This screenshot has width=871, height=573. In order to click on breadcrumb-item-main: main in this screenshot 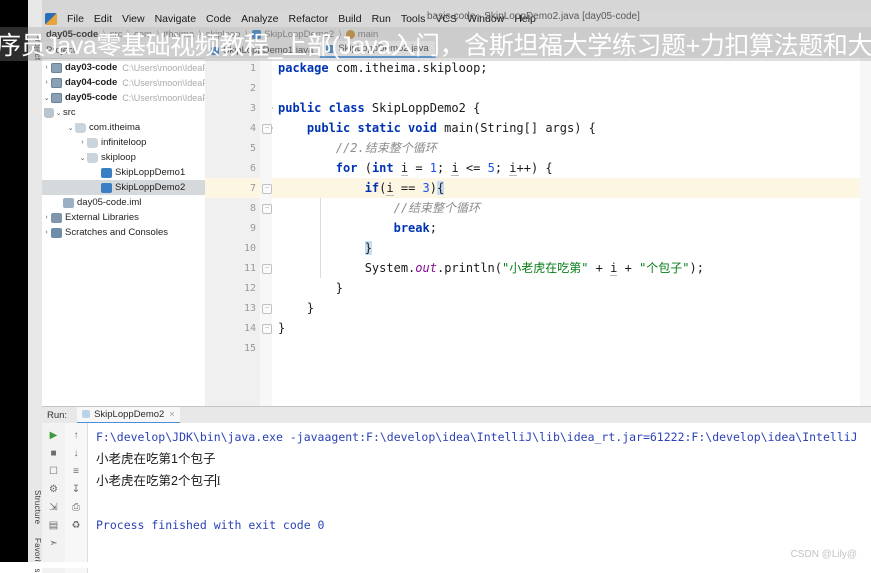, I will do `click(361, 34)`.